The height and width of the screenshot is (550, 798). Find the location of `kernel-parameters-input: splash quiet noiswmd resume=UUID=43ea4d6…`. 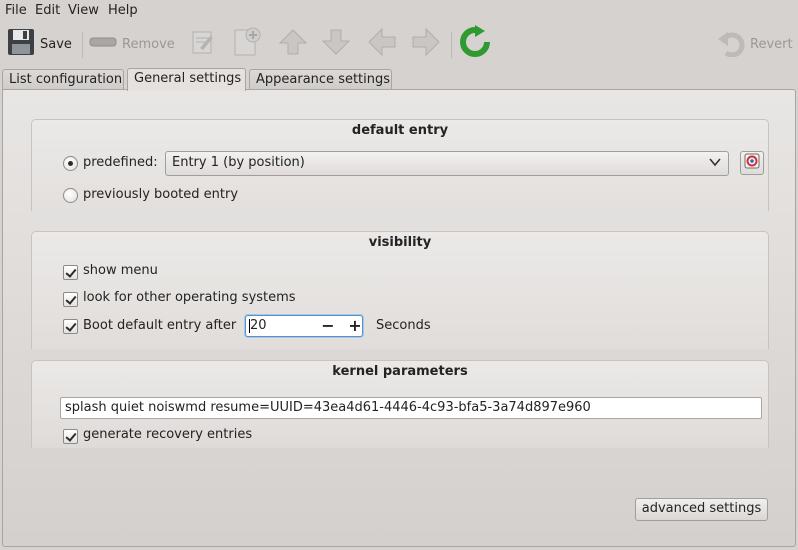

kernel-parameters-input: splash quiet noiswmd resume=UUID=43ea4d6… is located at coordinates (411, 408).